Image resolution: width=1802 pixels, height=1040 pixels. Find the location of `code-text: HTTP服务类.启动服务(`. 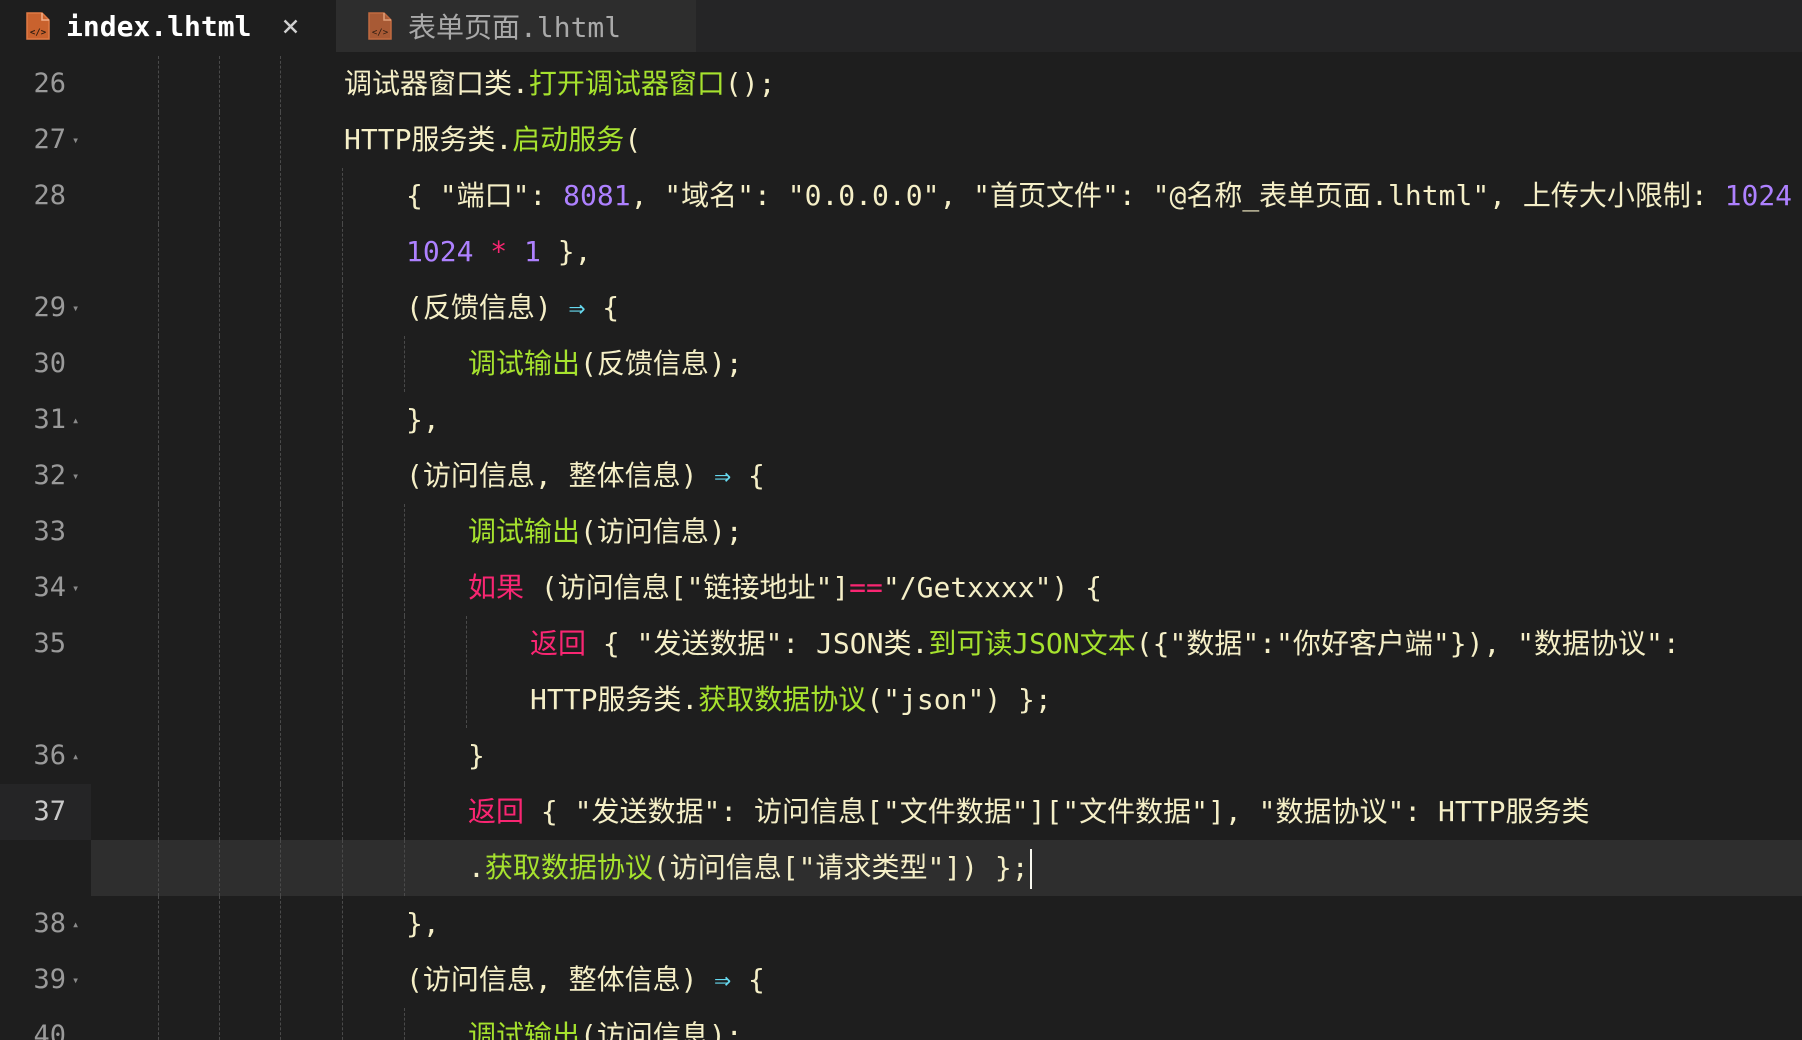

code-text: HTTP服务类.启动服务( is located at coordinates (492, 140).